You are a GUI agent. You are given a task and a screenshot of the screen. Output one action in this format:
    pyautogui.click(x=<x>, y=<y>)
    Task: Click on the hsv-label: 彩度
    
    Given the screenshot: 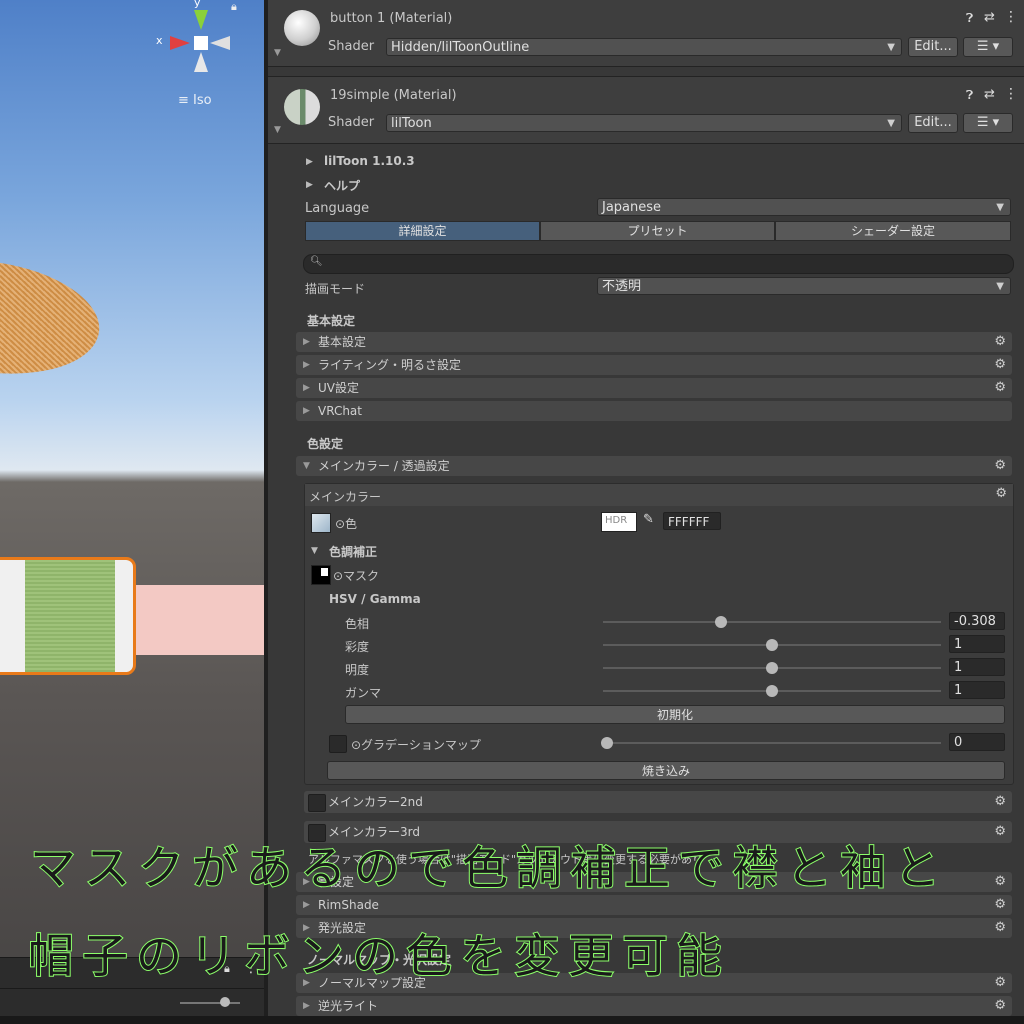 What is the action you would take?
    pyautogui.click(x=357, y=647)
    